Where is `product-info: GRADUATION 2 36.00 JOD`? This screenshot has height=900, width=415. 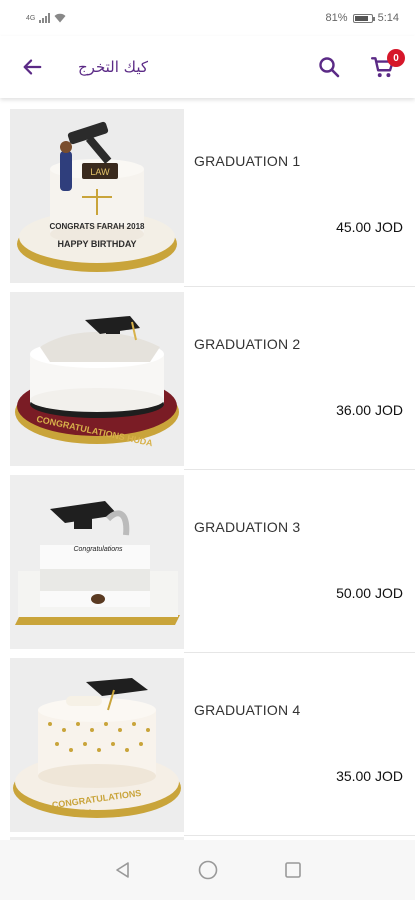 product-info: GRADUATION 2 36.00 JOD is located at coordinates (299, 379).